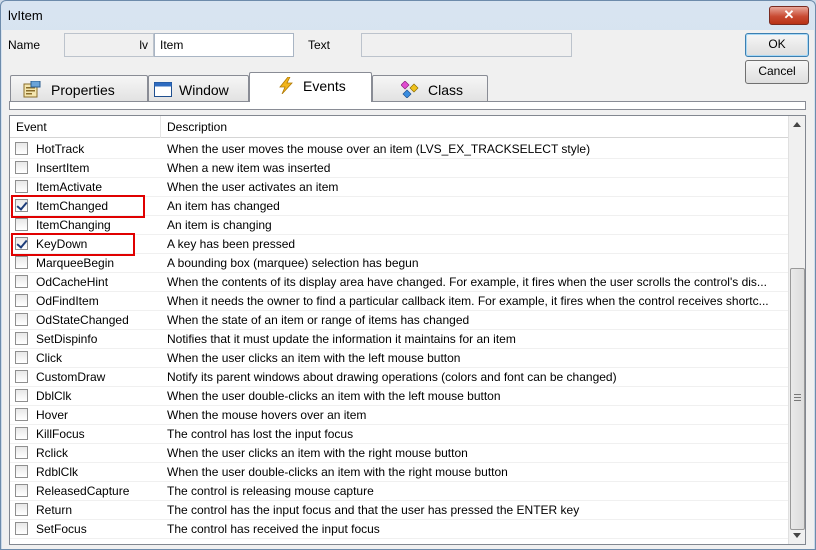 The height and width of the screenshot is (550, 816). What do you see at coordinates (197, 127) in the screenshot?
I see `column-header-description: Description` at bounding box center [197, 127].